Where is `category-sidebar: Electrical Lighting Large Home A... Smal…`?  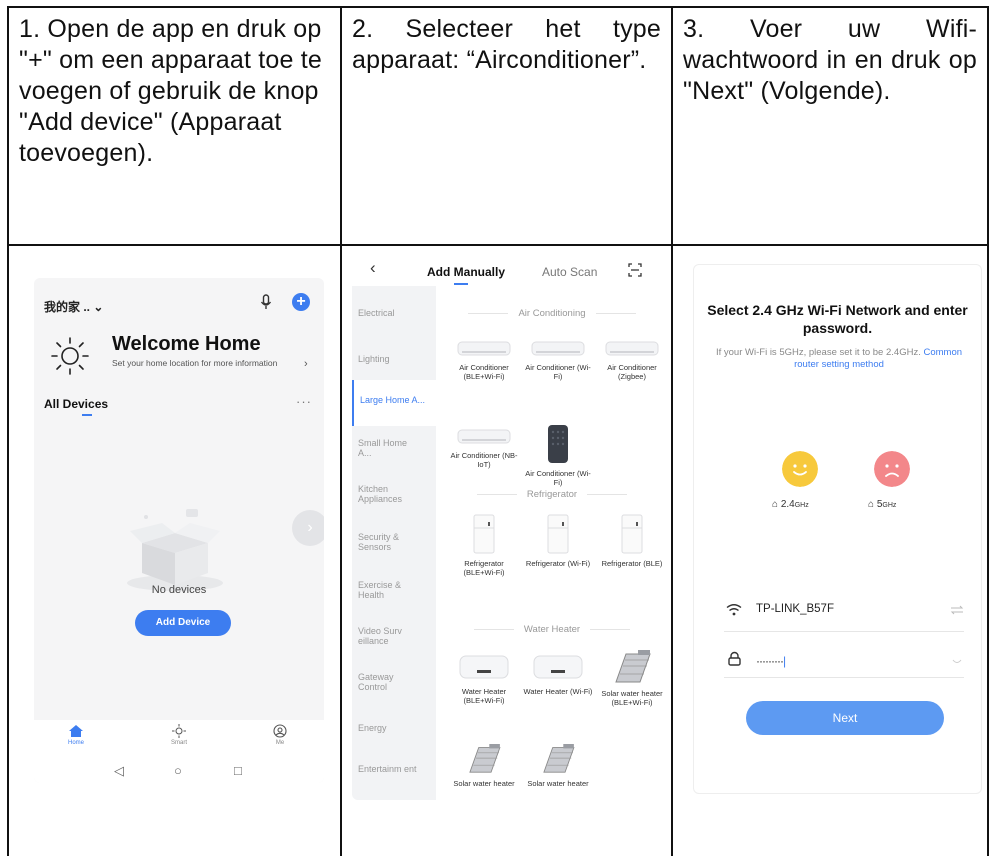
category-sidebar: Electrical Lighting Large Home A... Smal… is located at coordinates (394, 543).